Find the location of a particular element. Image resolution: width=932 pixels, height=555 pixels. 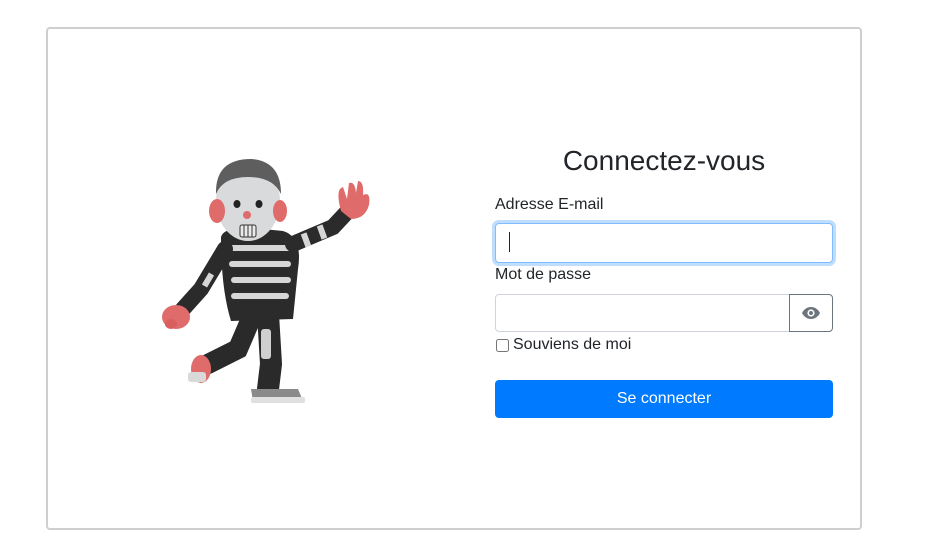

text-caret is located at coordinates (509, 242).